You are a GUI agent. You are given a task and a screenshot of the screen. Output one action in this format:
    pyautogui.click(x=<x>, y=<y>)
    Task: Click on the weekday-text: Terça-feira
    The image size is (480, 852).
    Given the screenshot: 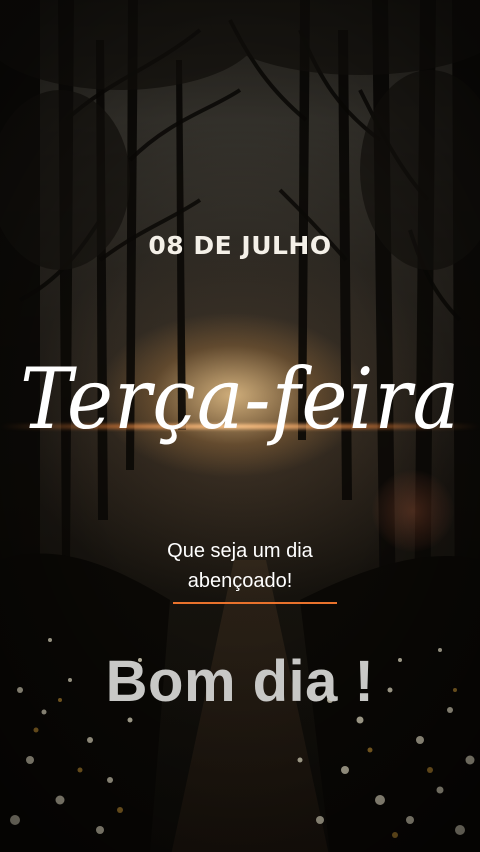 What is the action you would take?
    pyautogui.click(x=240, y=399)
    